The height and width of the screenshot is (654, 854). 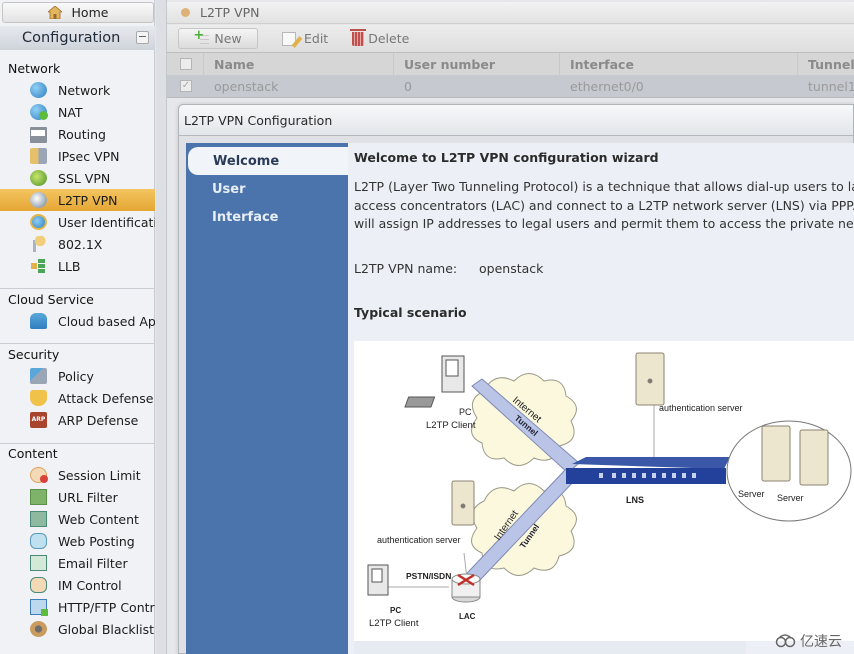 I want to click on sidebar-item-llb: LLB, so click(x=77, y=266).